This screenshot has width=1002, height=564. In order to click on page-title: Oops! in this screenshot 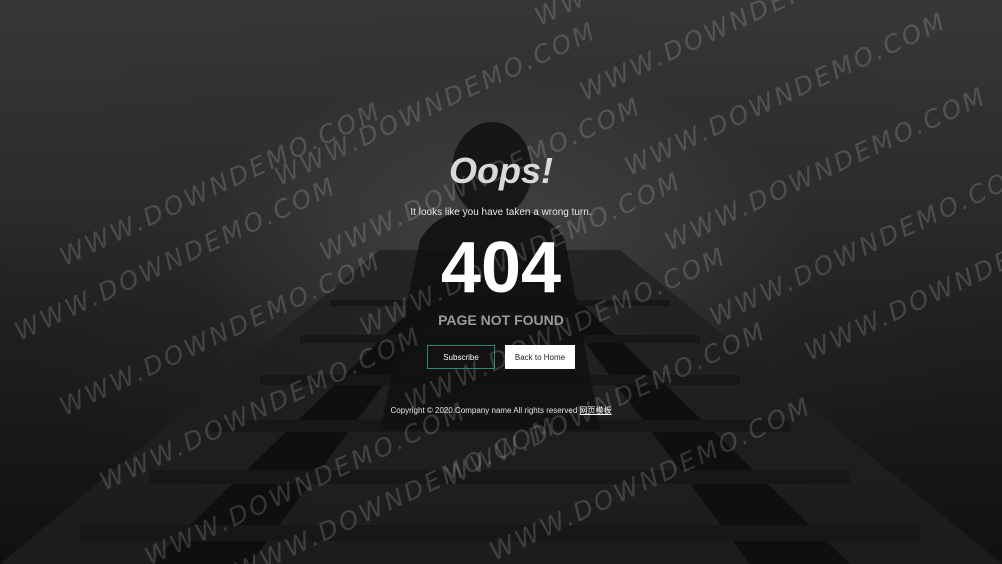, I will do `click(501, 170)`.